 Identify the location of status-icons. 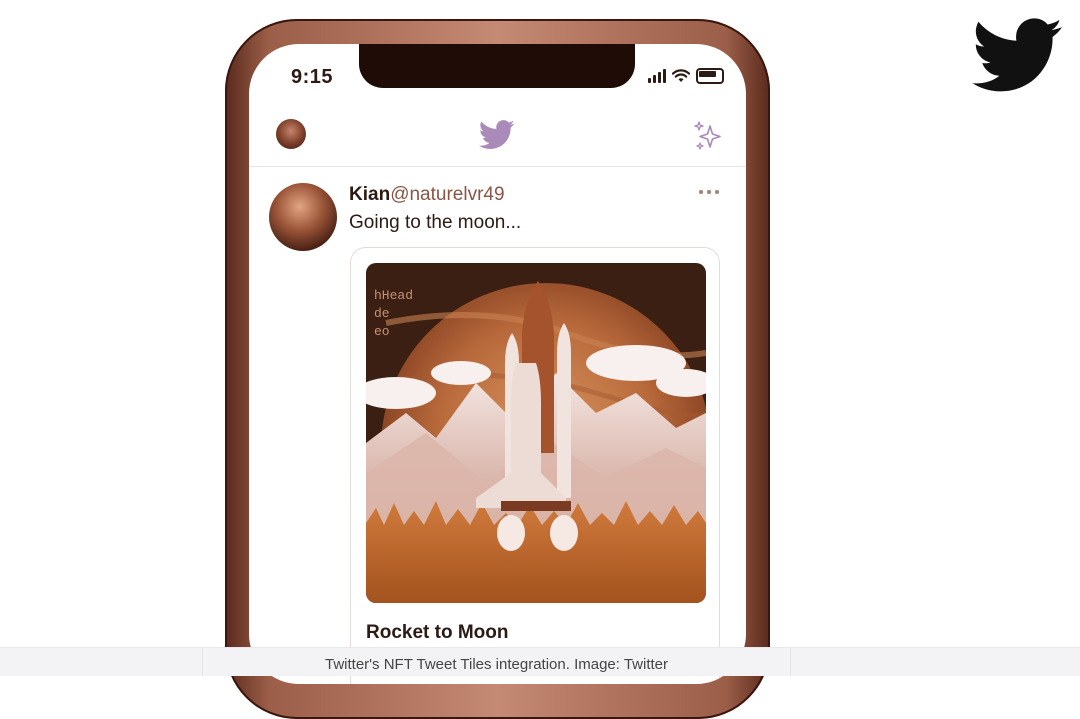
(686, 76).